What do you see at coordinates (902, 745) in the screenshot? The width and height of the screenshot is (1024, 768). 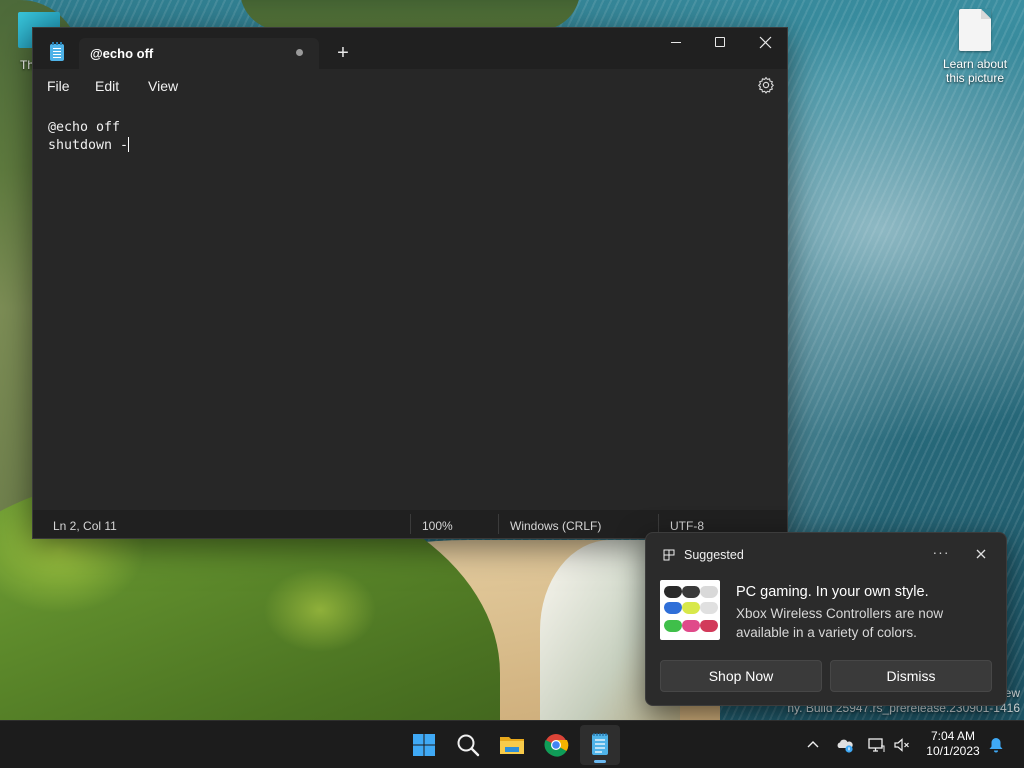 I see `volume-muted-icon` at bounding box center [902, 745].